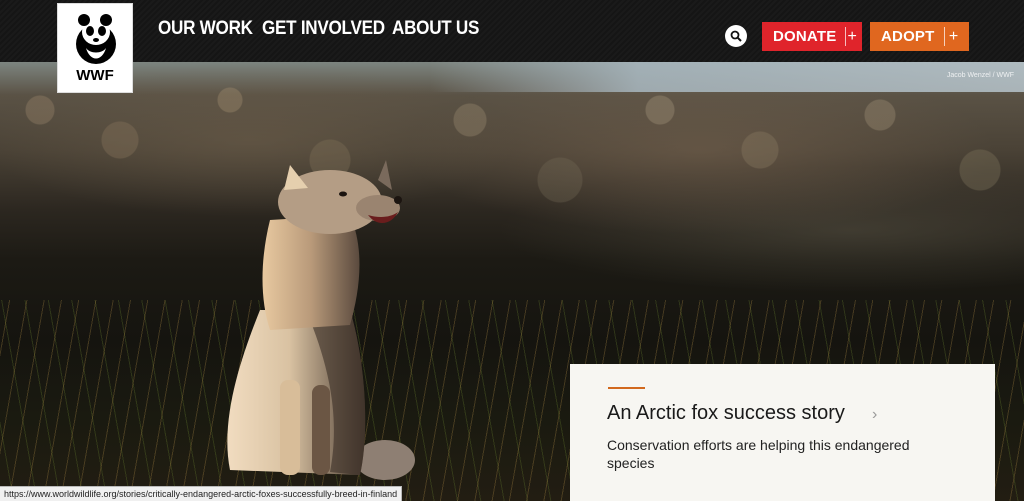  I want to click on wwf-logo: WWF, so click(95, 48).